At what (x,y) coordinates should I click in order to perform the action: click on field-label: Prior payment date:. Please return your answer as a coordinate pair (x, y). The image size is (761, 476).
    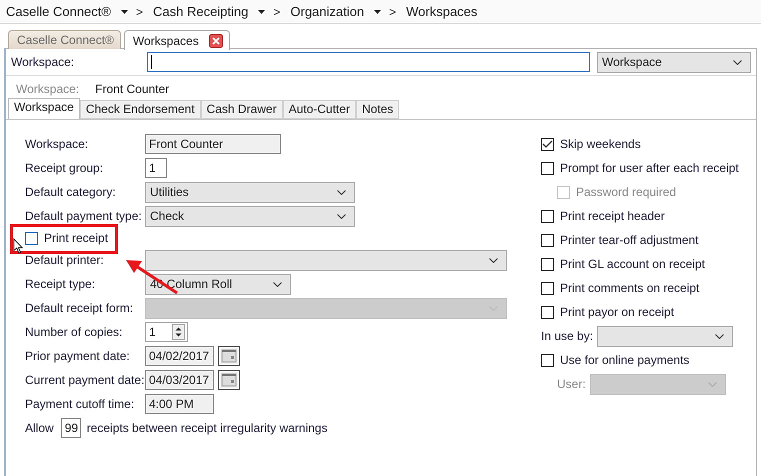
    Looking at the image, I should click on (78, 356).